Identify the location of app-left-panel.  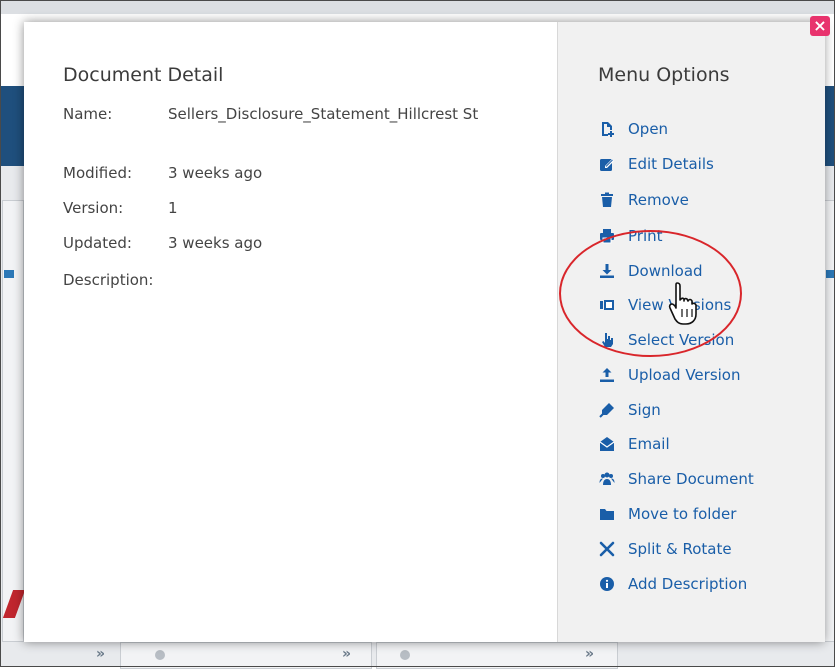
(13, 421).